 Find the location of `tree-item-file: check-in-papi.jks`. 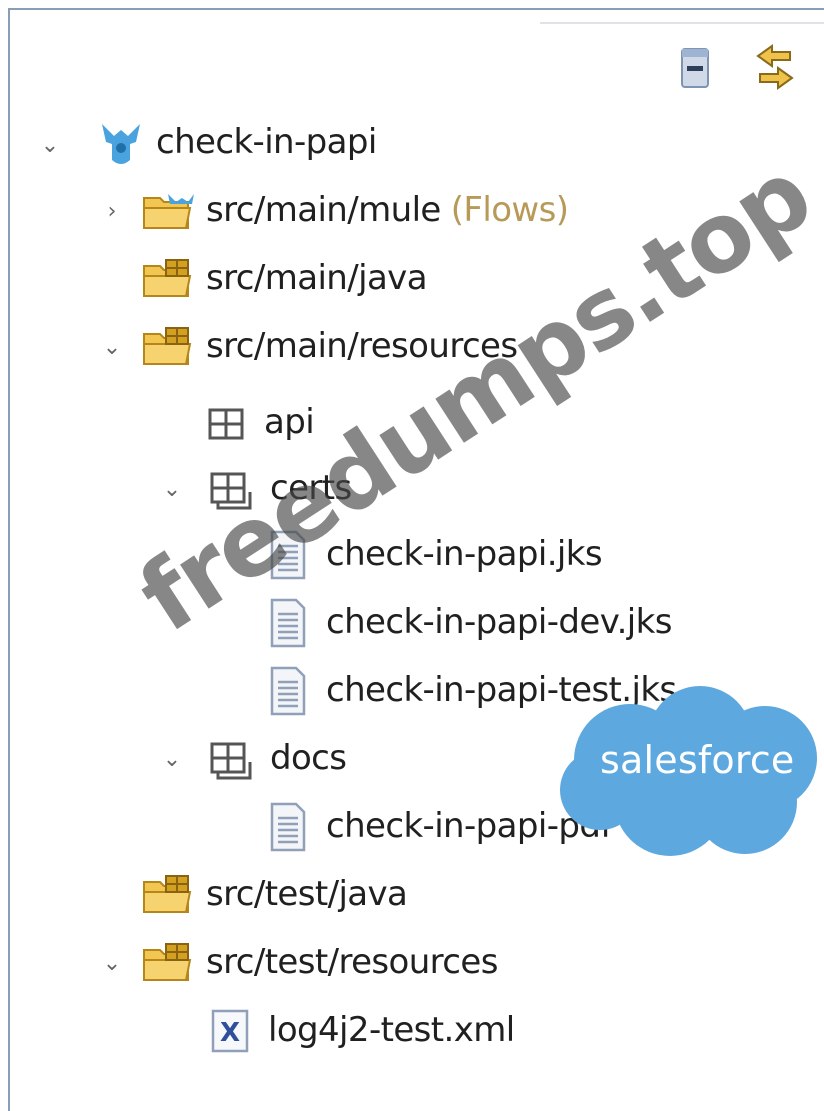

tree-item-file: check-in-papi.jks is located at coordinates (412, 555).